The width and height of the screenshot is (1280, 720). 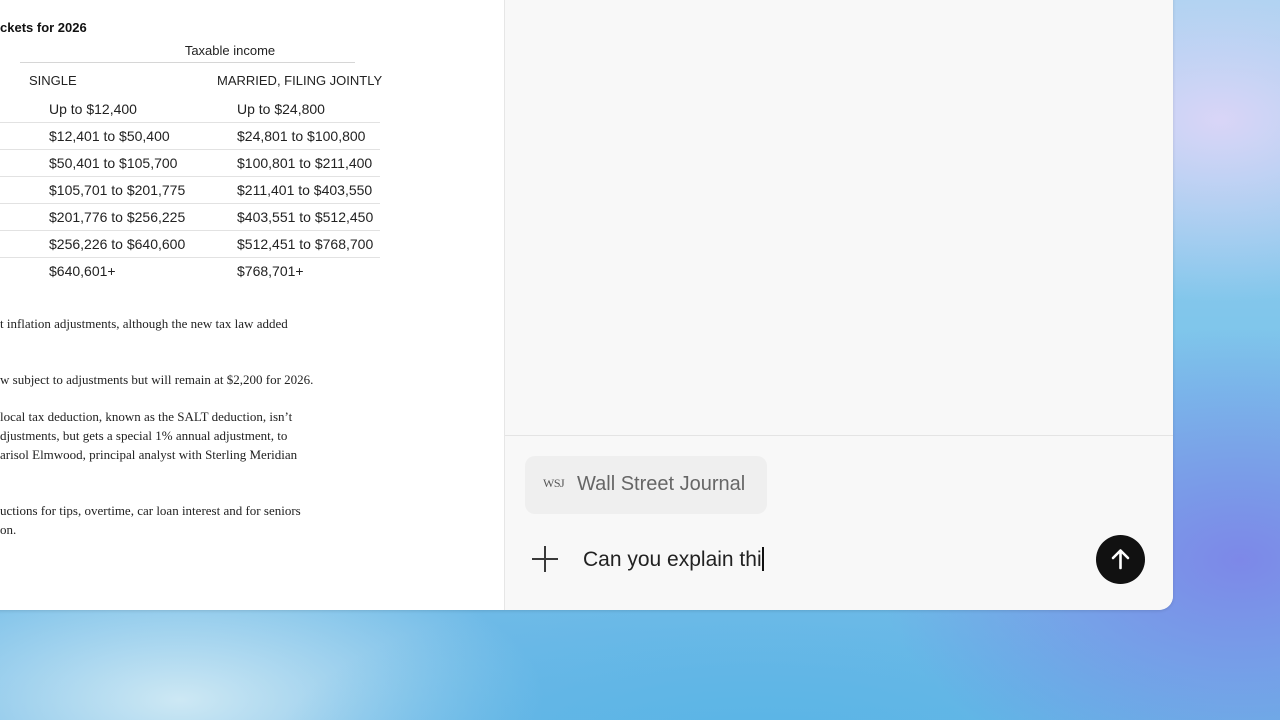 What do you see at coordinates (117, 190) in the screenshot?
I see `single-cell: $105,701 to $201,775` at bounding box center [117, 190].